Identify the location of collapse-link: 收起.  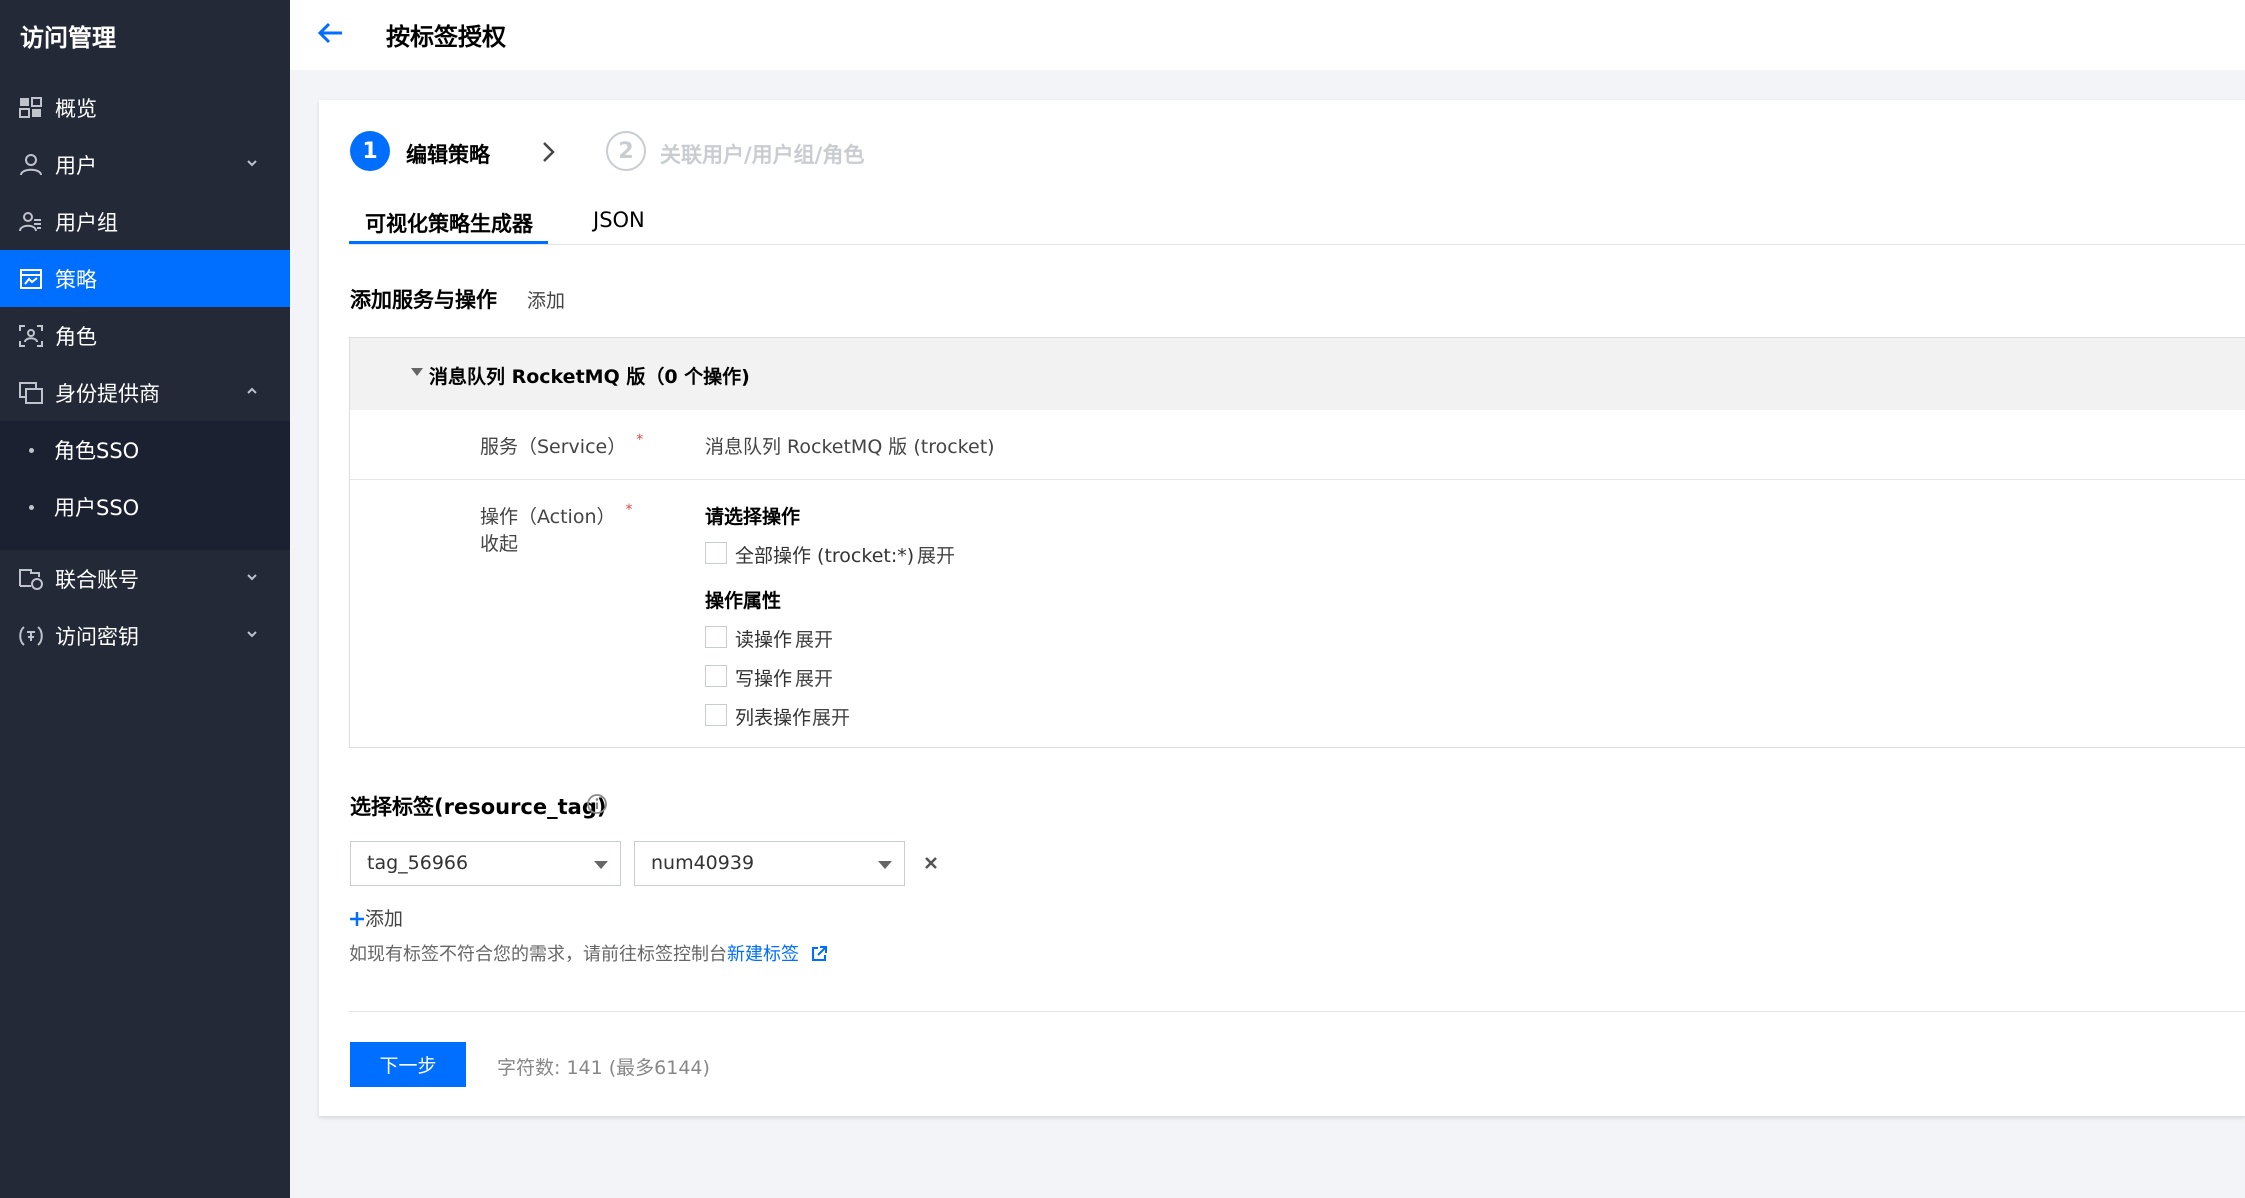
(499, 542).